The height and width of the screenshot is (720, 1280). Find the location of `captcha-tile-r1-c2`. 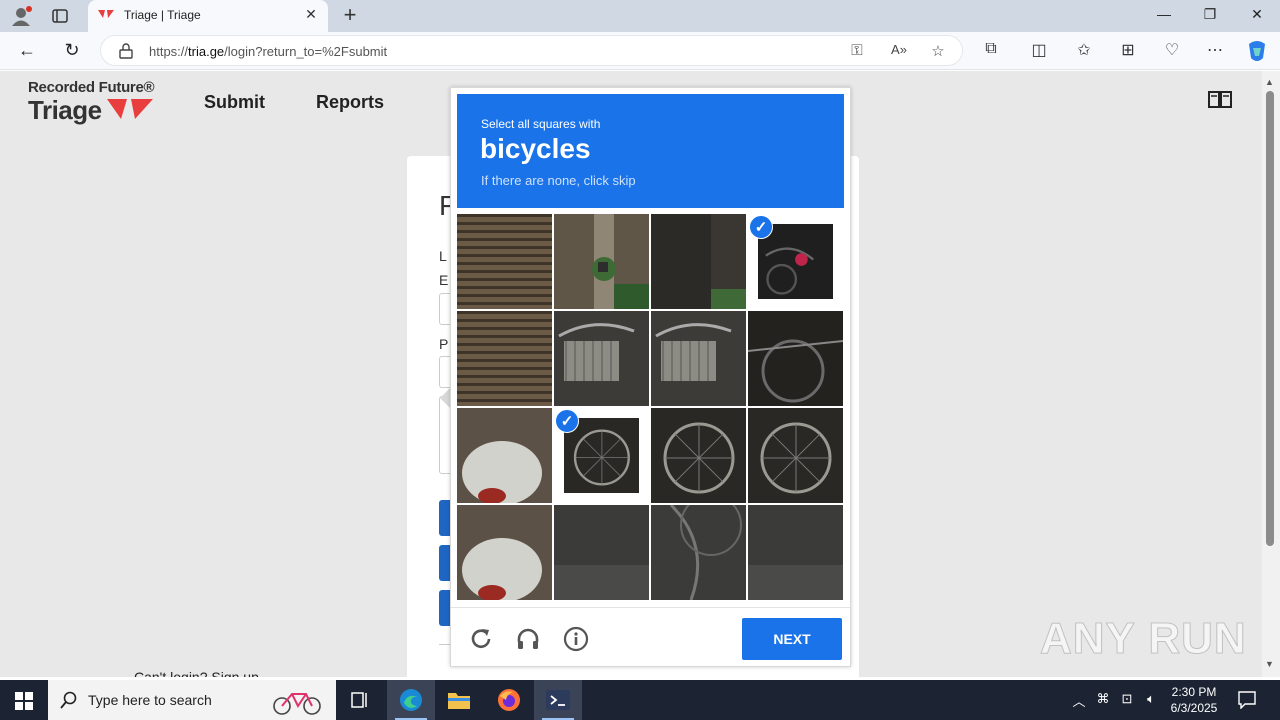

captcha-tile-r1-c2 is located at coordinates (698, 358).